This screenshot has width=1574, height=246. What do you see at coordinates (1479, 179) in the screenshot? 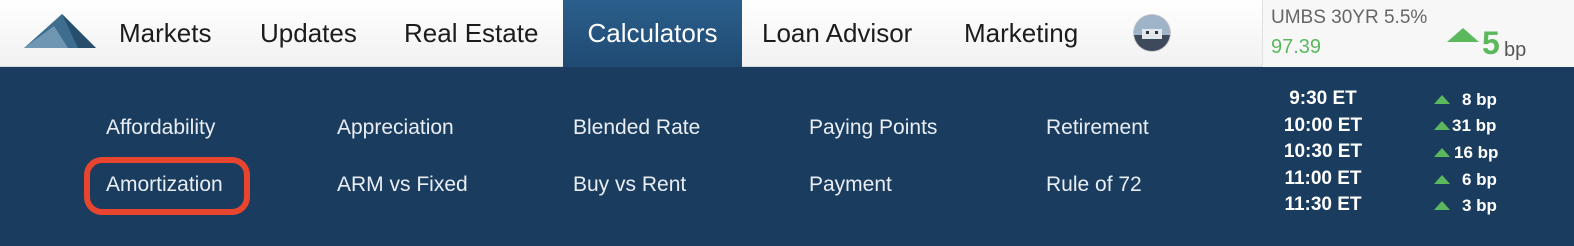
I see `schedule-change: 6 bp` at bounding box center [1479, 179].